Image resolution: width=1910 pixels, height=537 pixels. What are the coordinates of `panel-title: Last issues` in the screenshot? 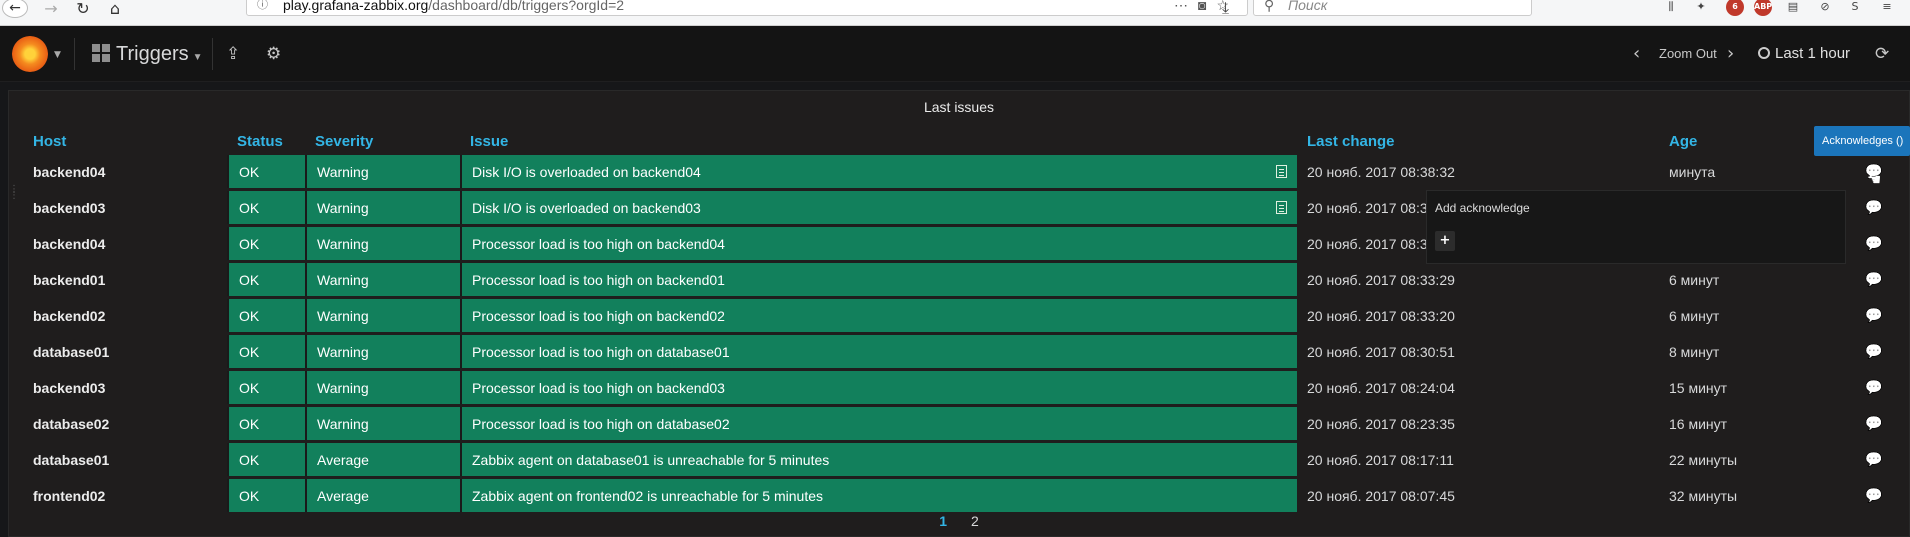 It's located at (959, 107).